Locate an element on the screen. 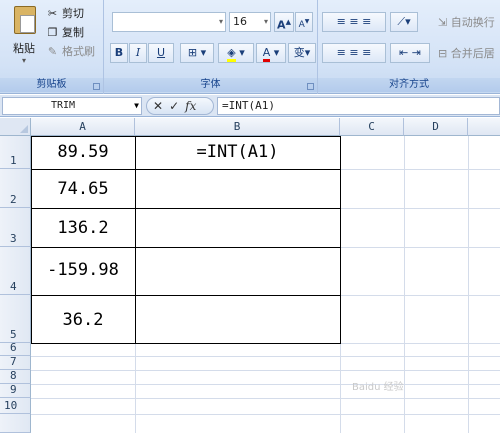  grow-font-button: A▲ is located at coordinates (284, 22).